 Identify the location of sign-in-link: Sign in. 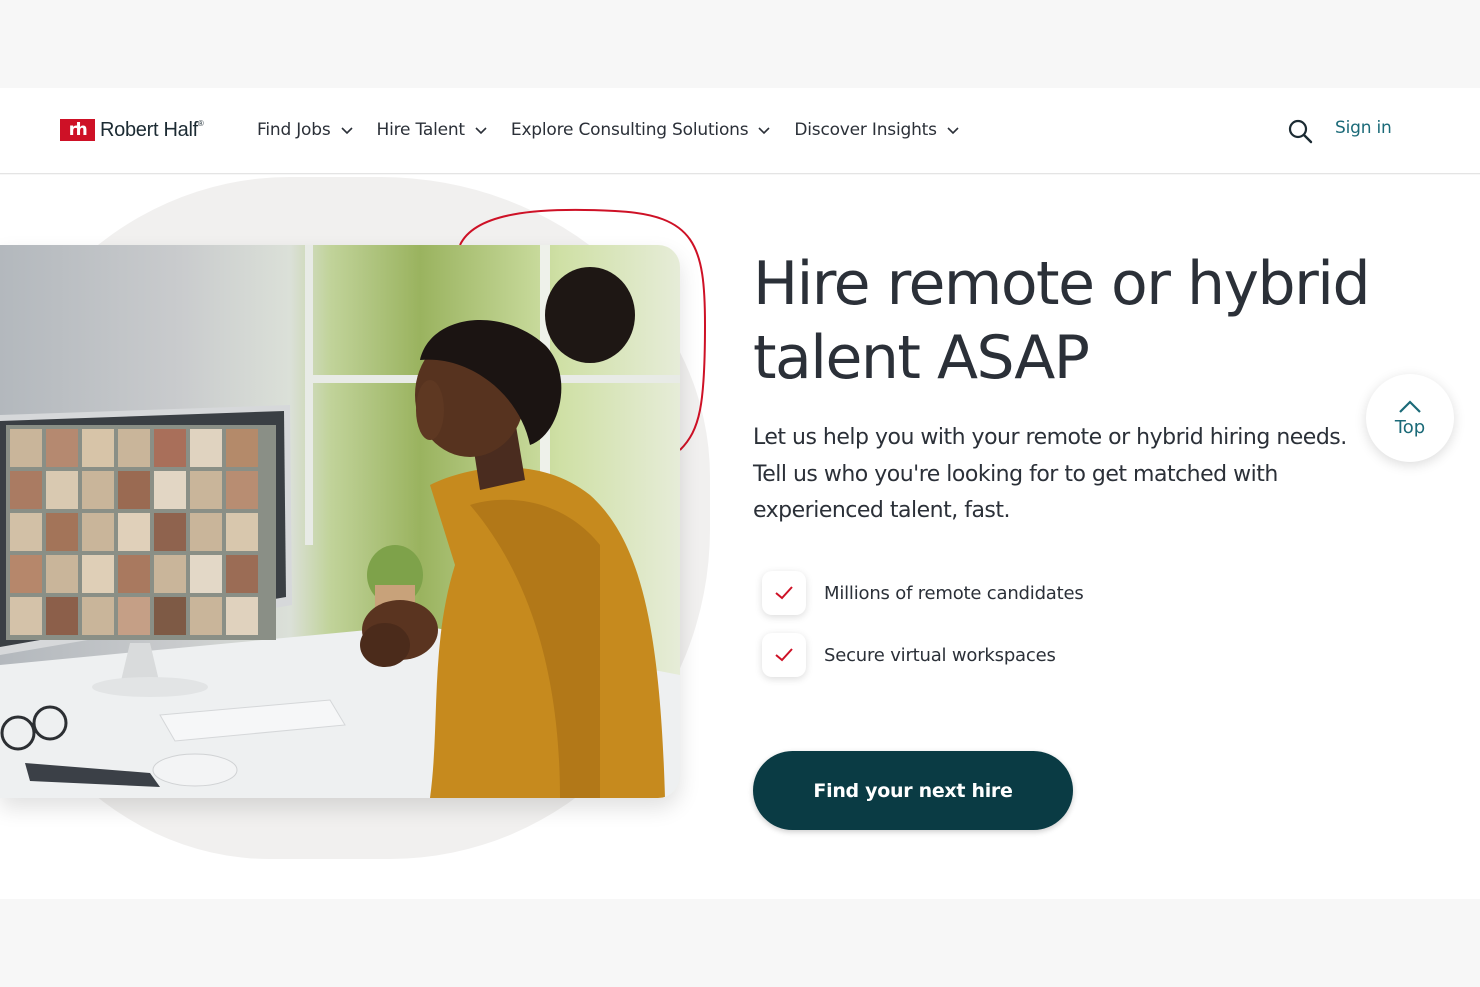
(1363, 128).